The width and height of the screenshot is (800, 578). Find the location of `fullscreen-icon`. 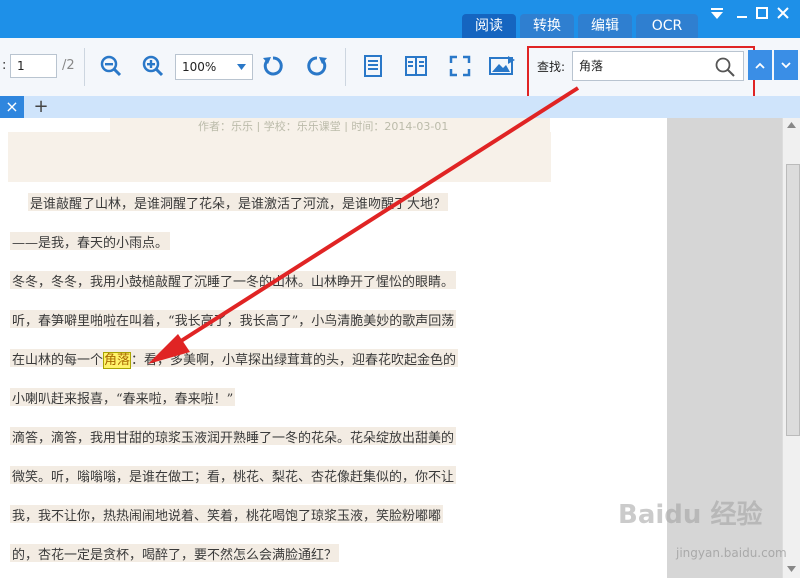

fullscreen-icon is located at coordinates (460, 66).